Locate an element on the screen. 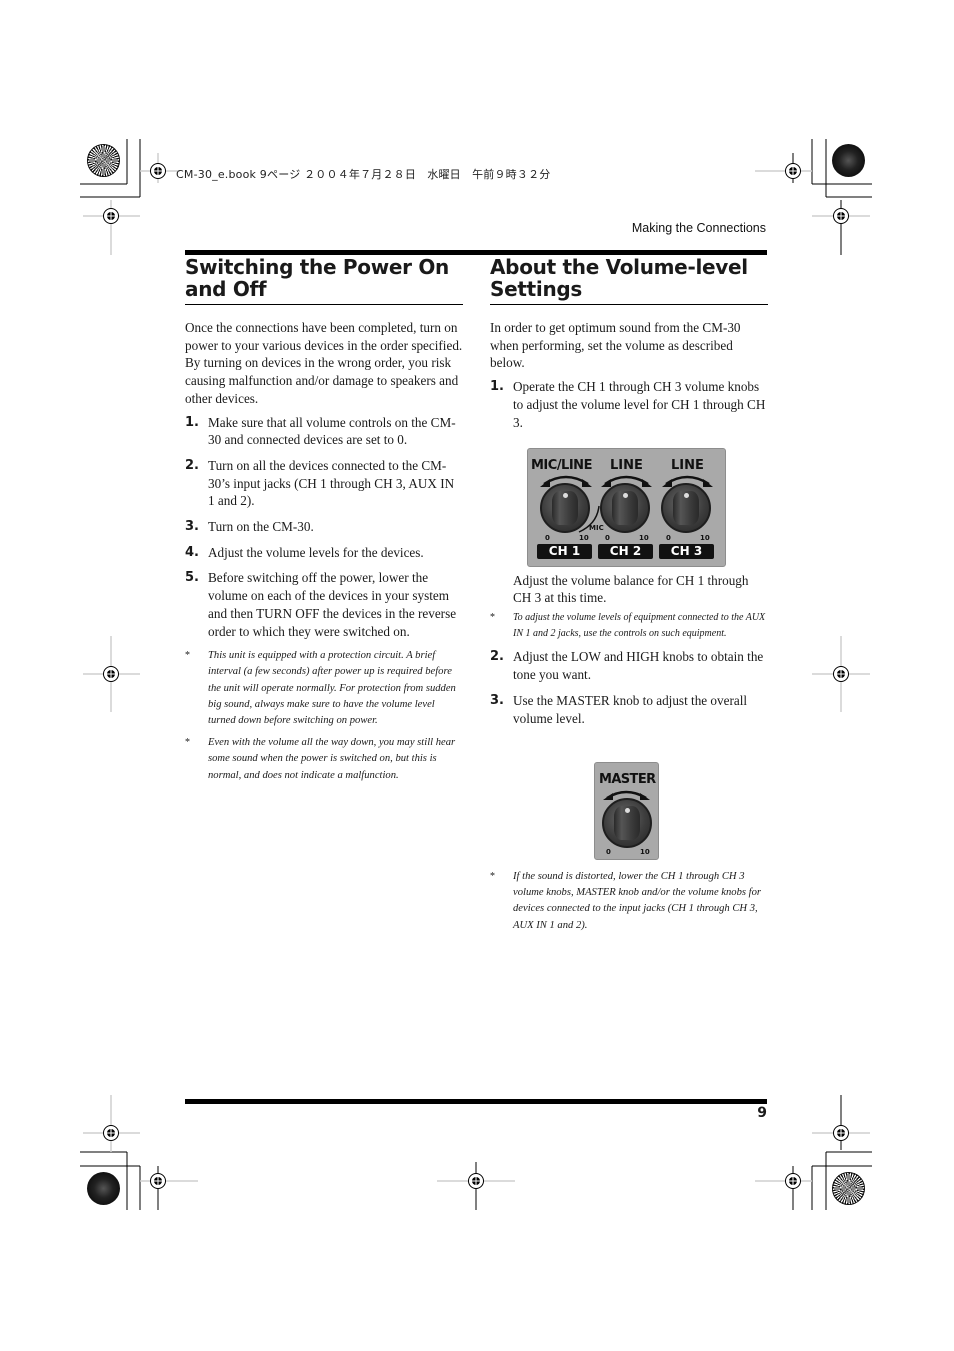  section-title: Switching the Power On and Off is located at coordinates (324, 280).